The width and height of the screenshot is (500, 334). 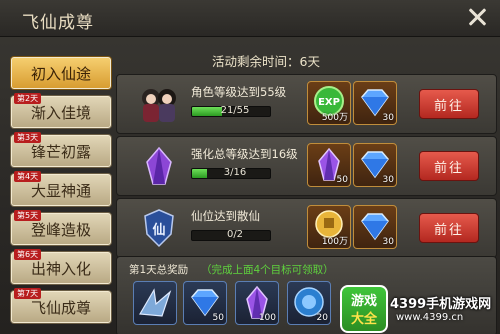 What do you see at coordinates (306, 166) in the screenshot?
I see `task-row: 强化总等级达到16级 3/16 50 30 前往` at bounding box center [306, 166].